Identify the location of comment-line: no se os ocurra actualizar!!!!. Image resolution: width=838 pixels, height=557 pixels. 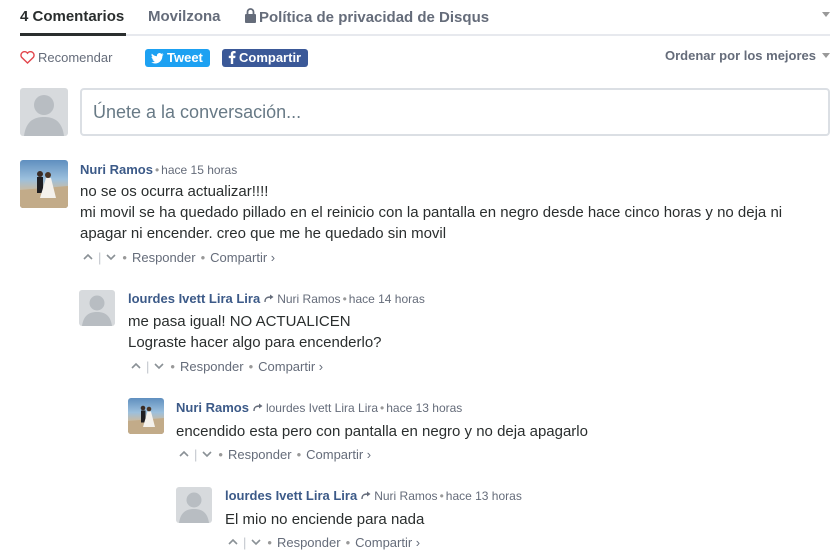
(174, 191).